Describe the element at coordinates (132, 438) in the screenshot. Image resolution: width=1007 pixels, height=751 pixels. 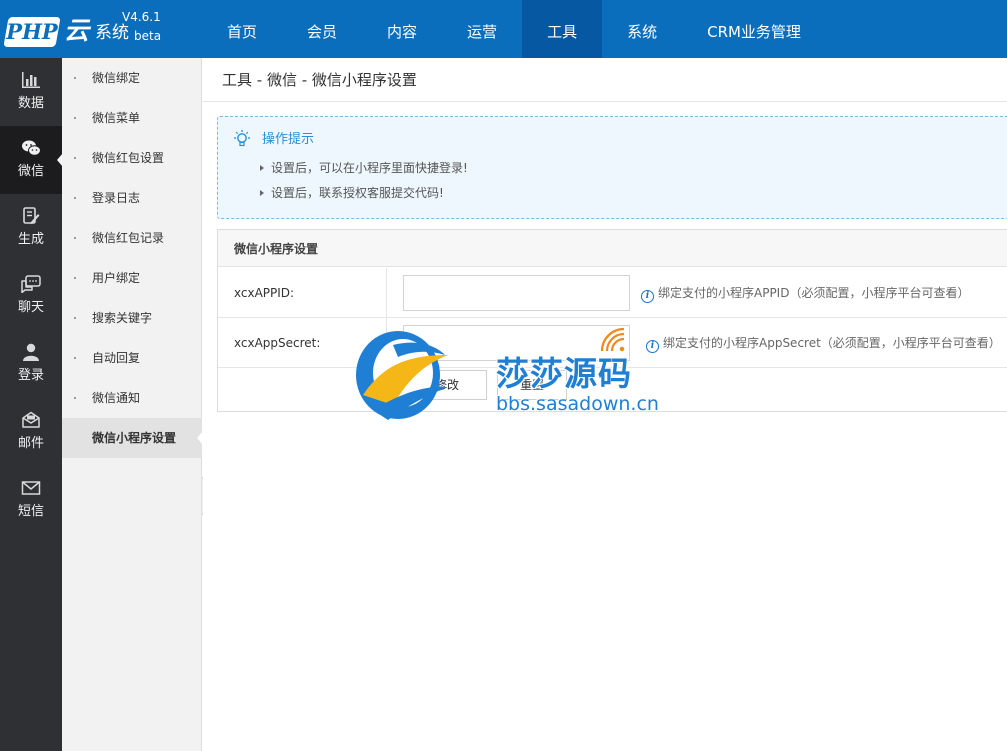
I see `submenu-item-miniprogram-settings: 微信小程序设置` at that location.